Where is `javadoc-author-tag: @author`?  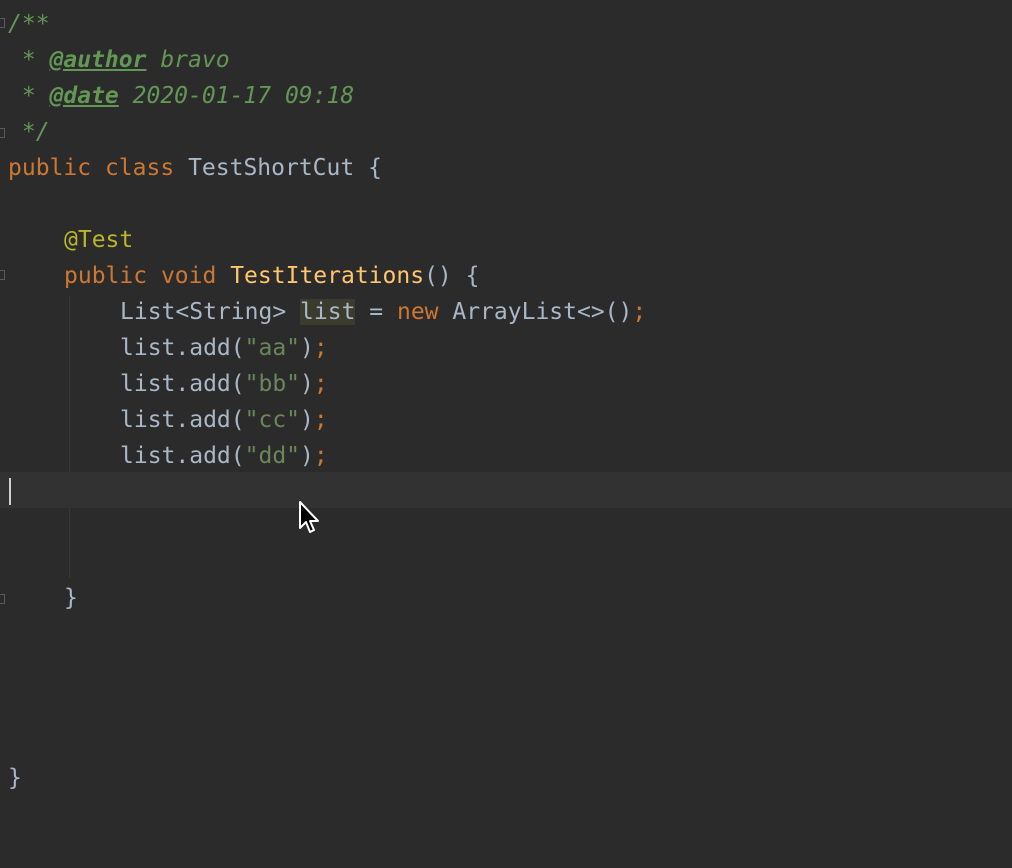 javadoc-author-tag: @author is located at coordinates (98, 60).